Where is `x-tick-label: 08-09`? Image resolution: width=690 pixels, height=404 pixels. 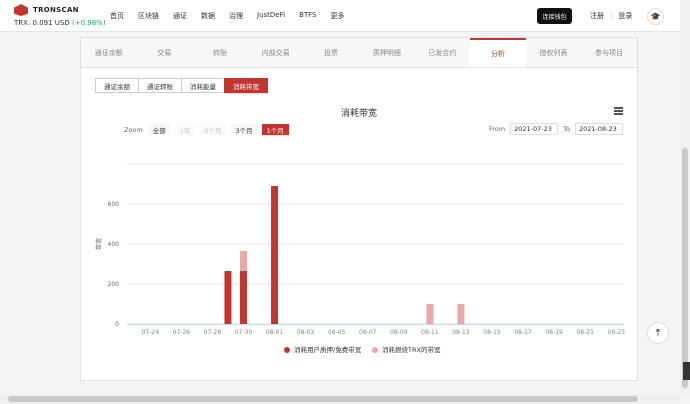 x-tick-label: 08-09 is located at coordinates (399, 332).